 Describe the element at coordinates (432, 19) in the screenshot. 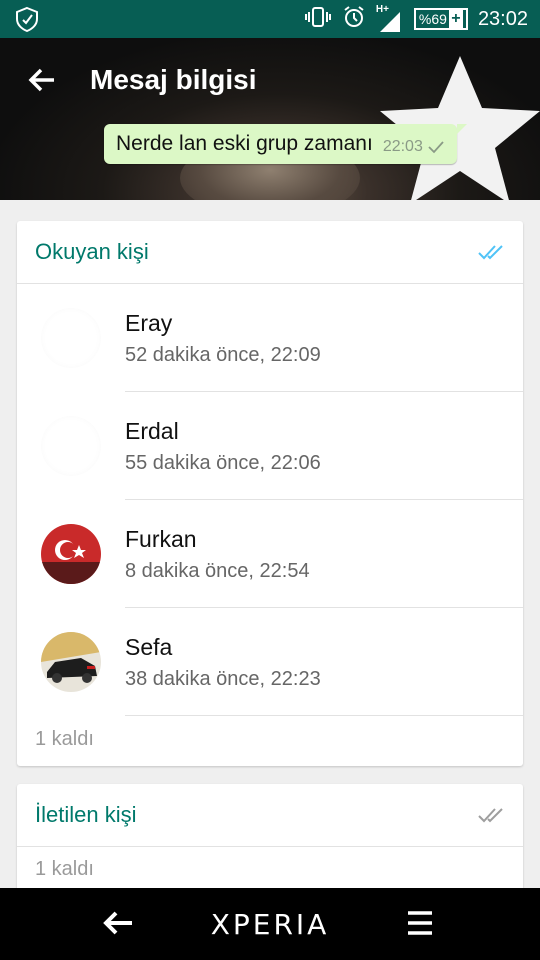

I see `battery-level: %69` at that location.